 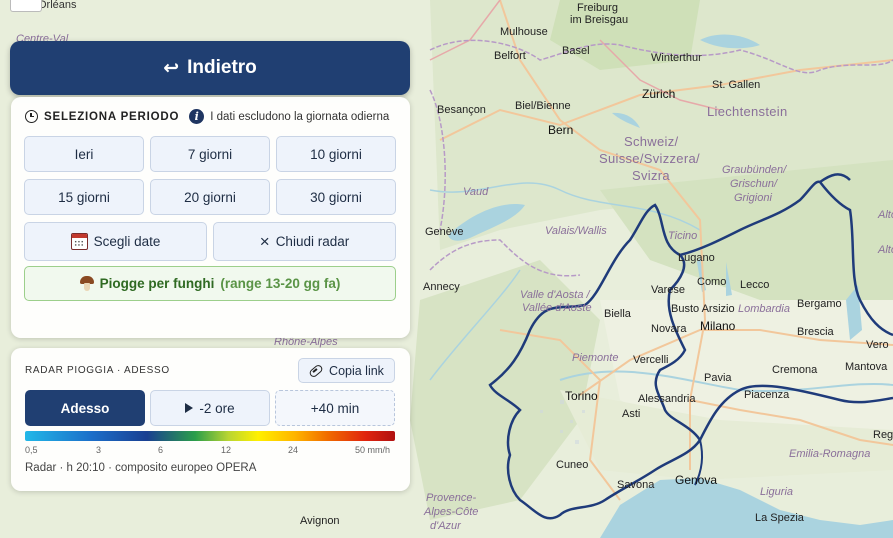 I want to click on period-button-10-giorni: 10 giorni, so click(x=336, y=154).